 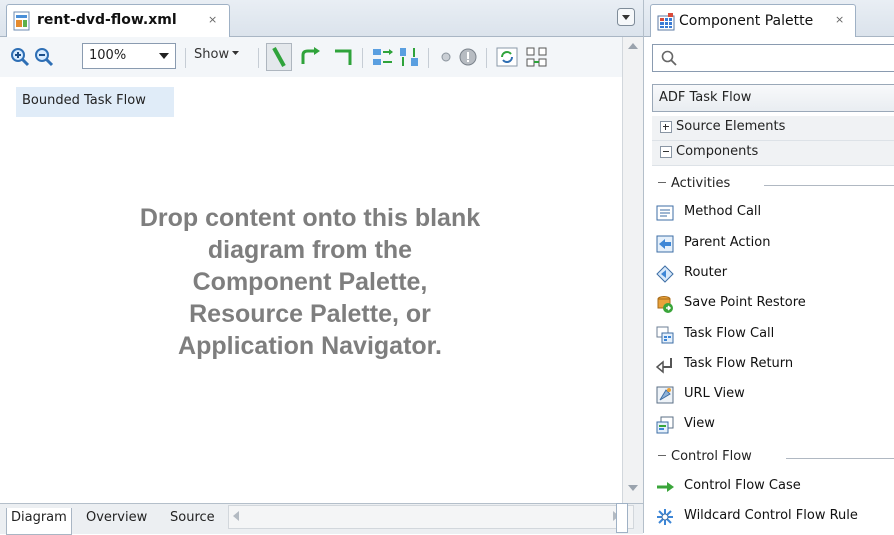 I want to click on diagram-toolbar: 100% Show, so click(x=311, y=57).